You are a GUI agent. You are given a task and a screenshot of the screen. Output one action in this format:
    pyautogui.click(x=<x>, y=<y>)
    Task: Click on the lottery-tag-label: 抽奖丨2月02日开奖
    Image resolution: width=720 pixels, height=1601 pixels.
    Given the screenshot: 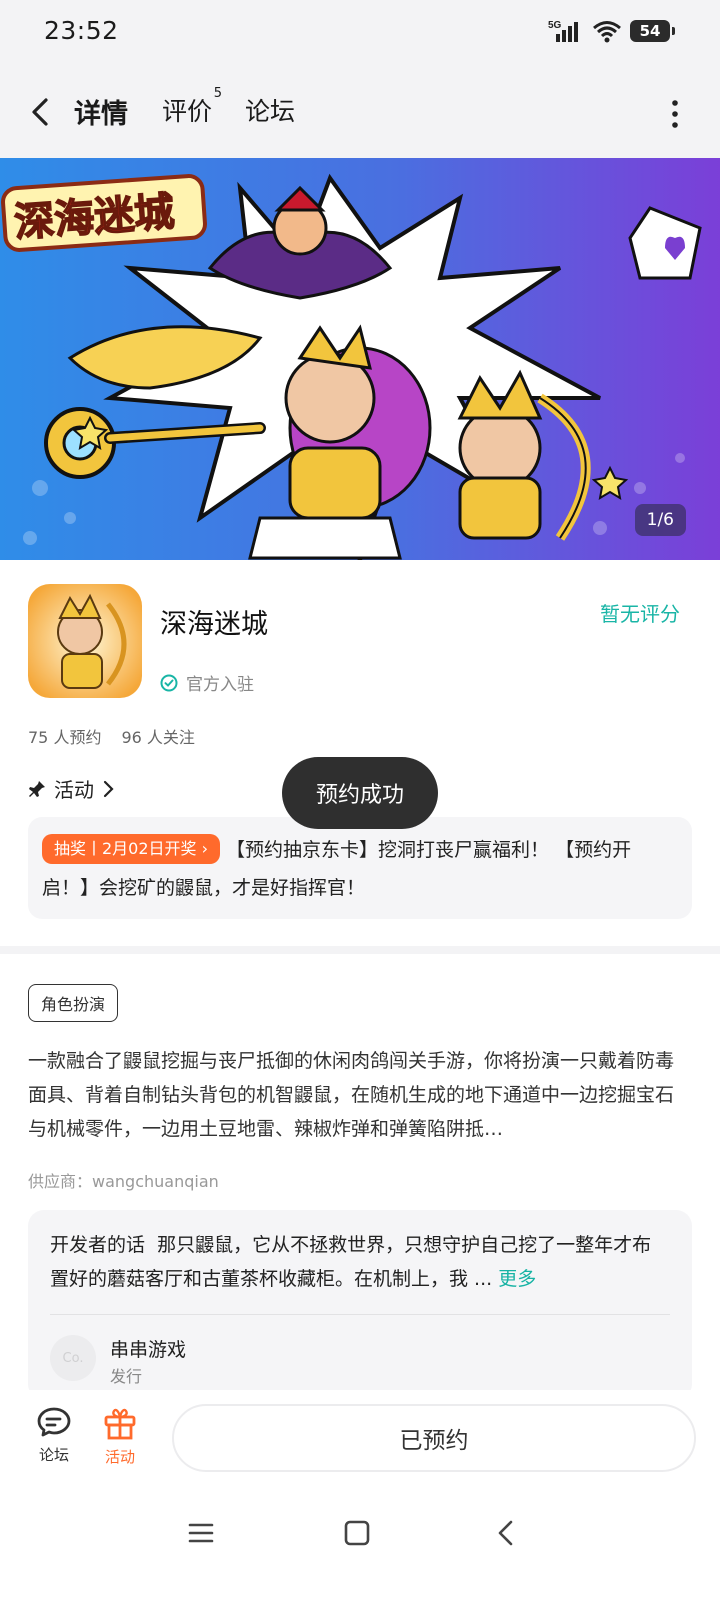 What is the action you would take?
    pyautogui.click(x=125, y=848)
    